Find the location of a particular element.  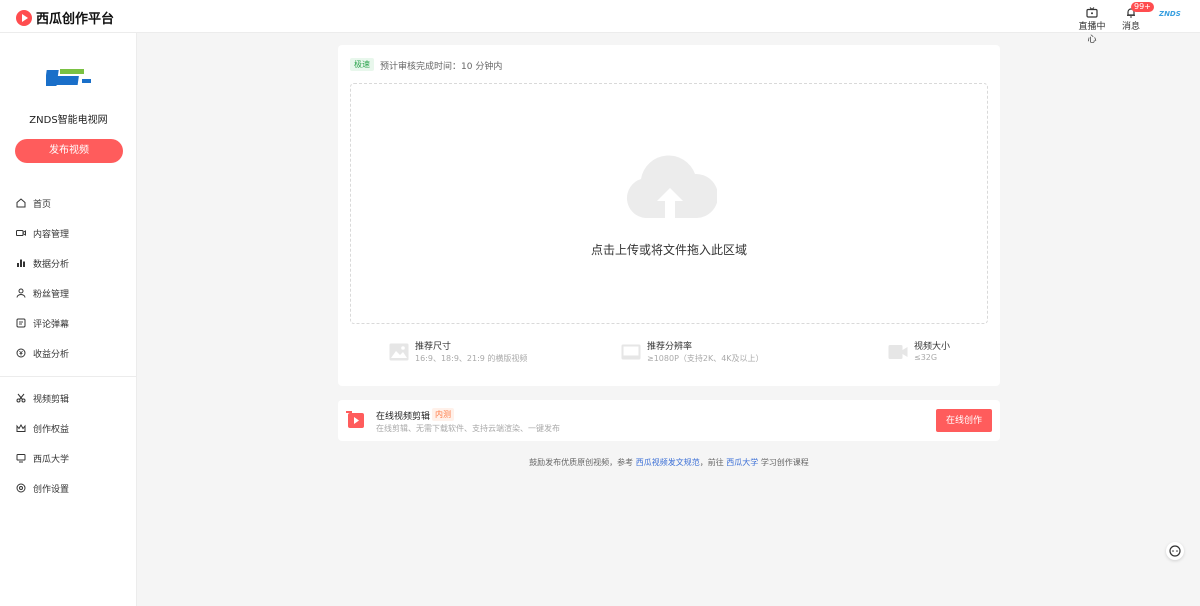

nav-item-video-edit: 视频剪辑 is located at coordinates (42, 398).